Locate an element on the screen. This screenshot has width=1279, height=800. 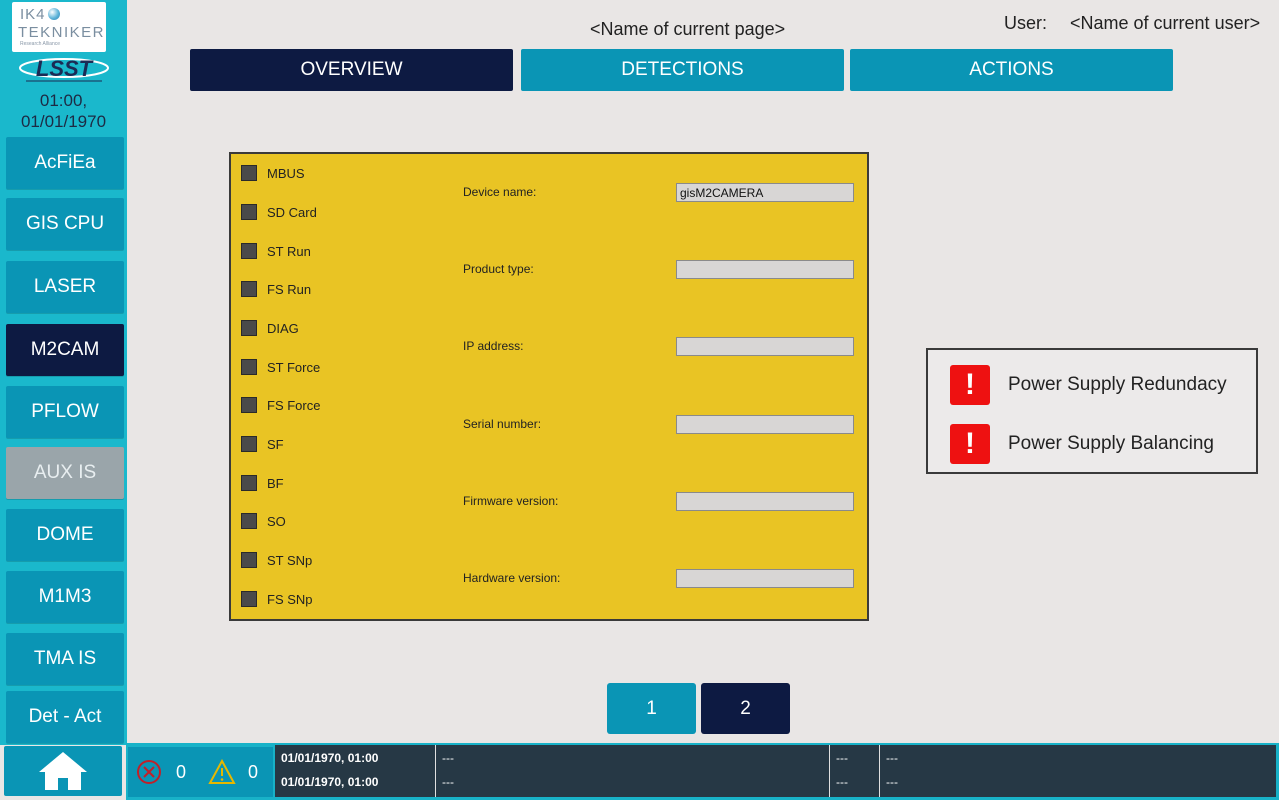
led-row-fs-snp: FS SNp is located at coordinates (277, 599).